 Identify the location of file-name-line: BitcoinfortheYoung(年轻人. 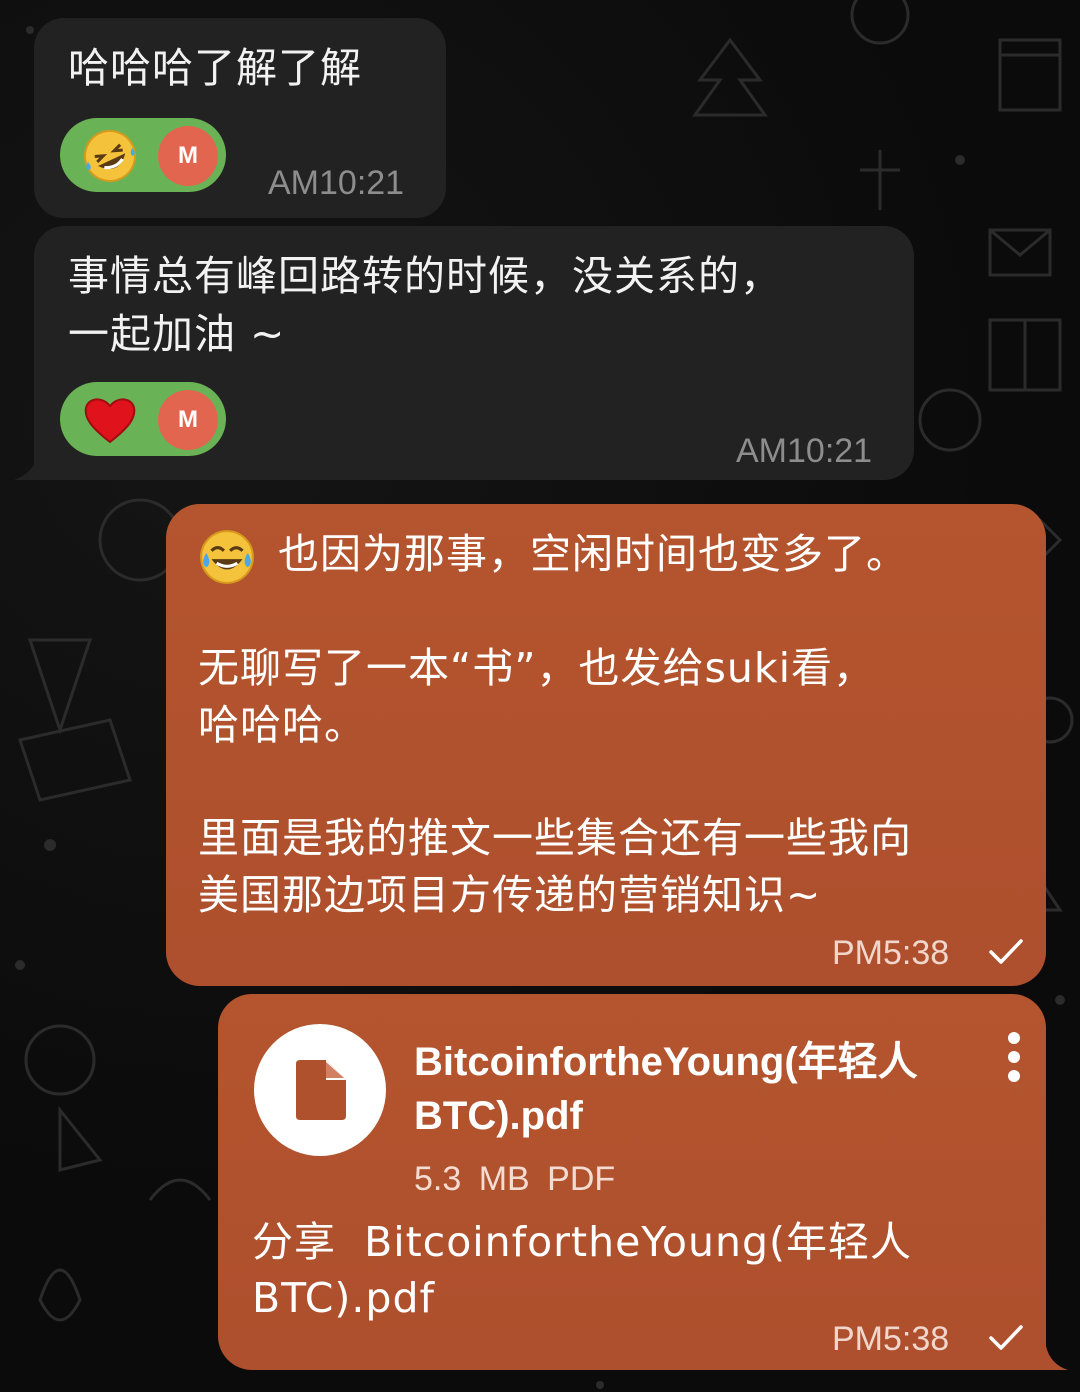
(666, 1062).